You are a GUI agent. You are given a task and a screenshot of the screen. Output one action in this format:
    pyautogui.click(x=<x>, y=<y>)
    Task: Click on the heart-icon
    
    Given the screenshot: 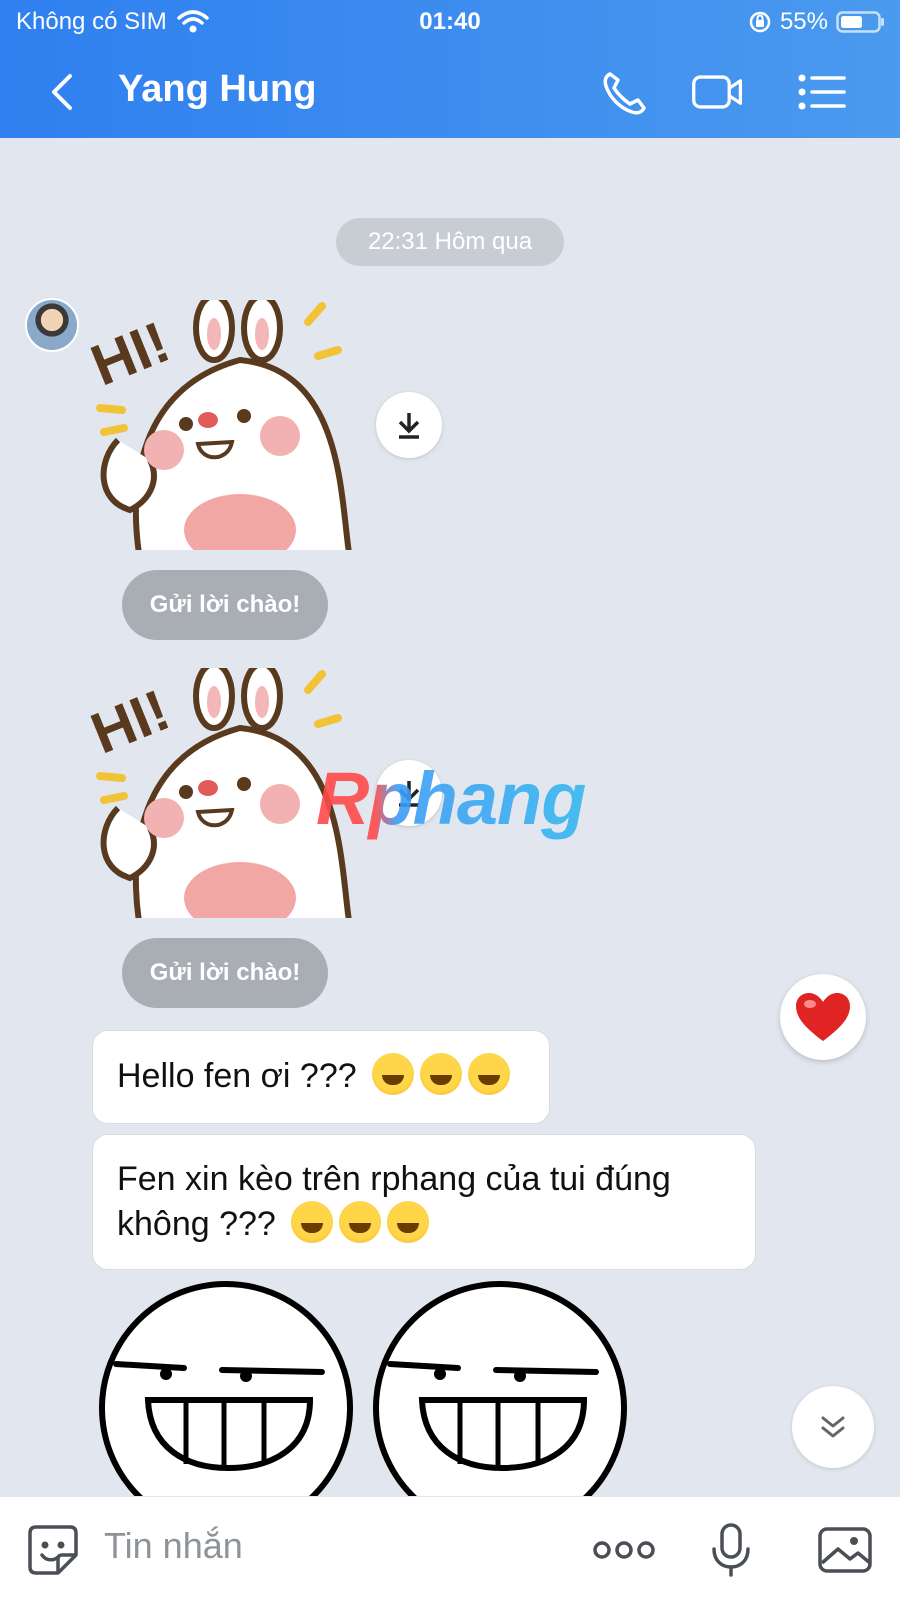 What is the action you would take?
    pyautogui.click(x=823, y=1017)
    